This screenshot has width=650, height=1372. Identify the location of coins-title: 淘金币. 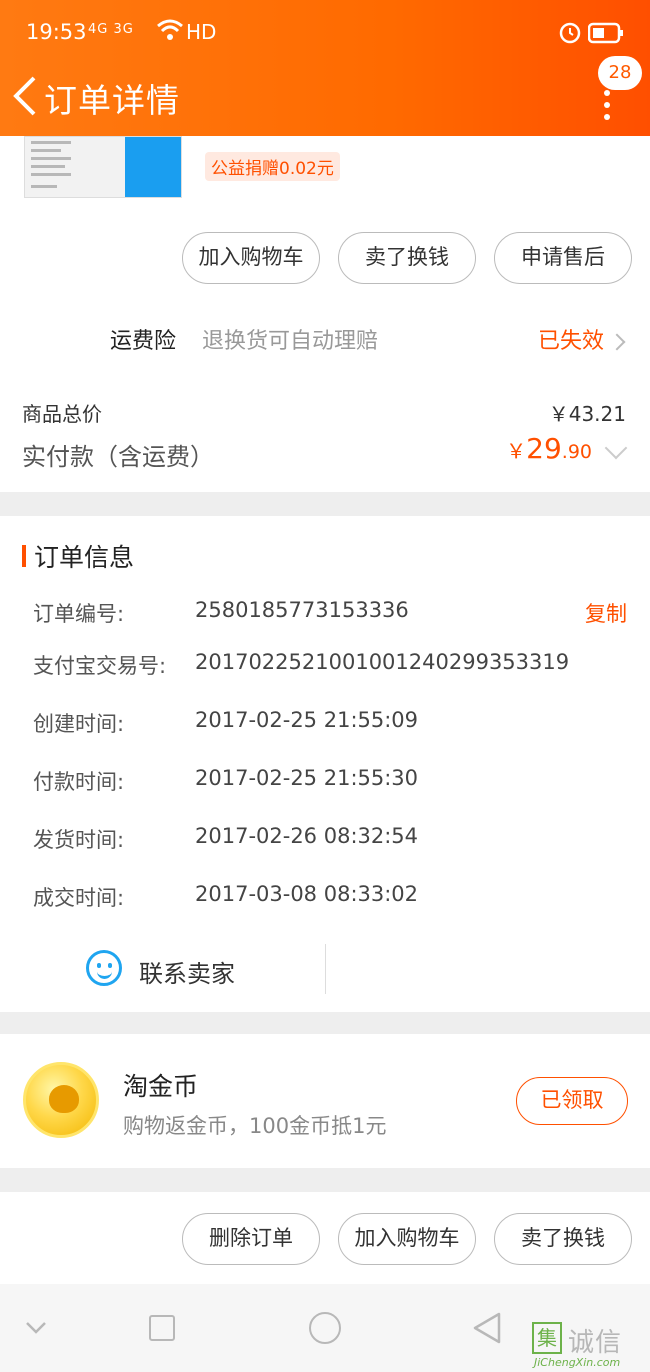
(161, 1086).